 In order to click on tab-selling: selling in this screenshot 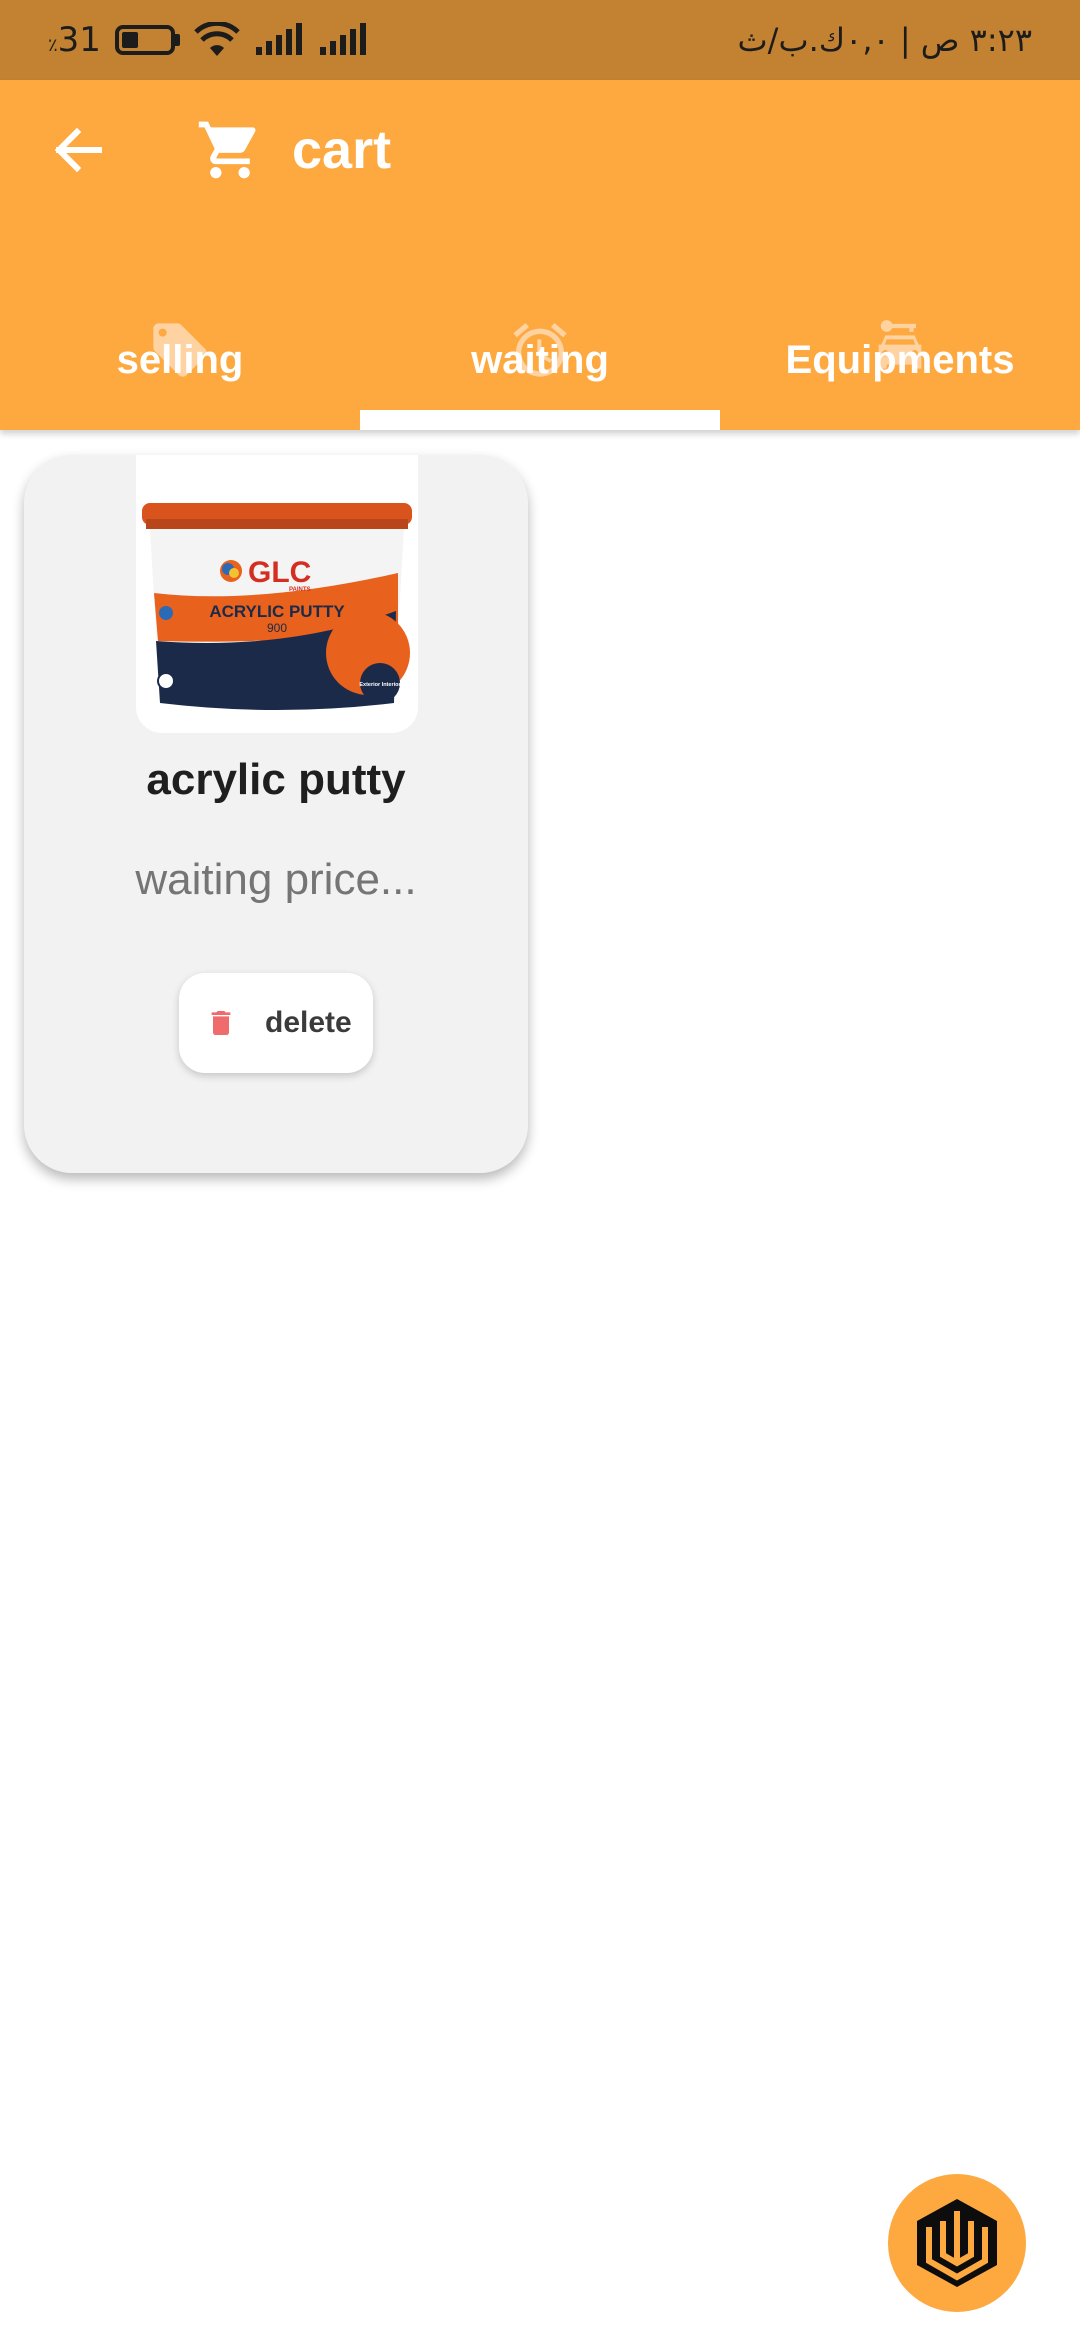, I will do `click(180, 325)`.